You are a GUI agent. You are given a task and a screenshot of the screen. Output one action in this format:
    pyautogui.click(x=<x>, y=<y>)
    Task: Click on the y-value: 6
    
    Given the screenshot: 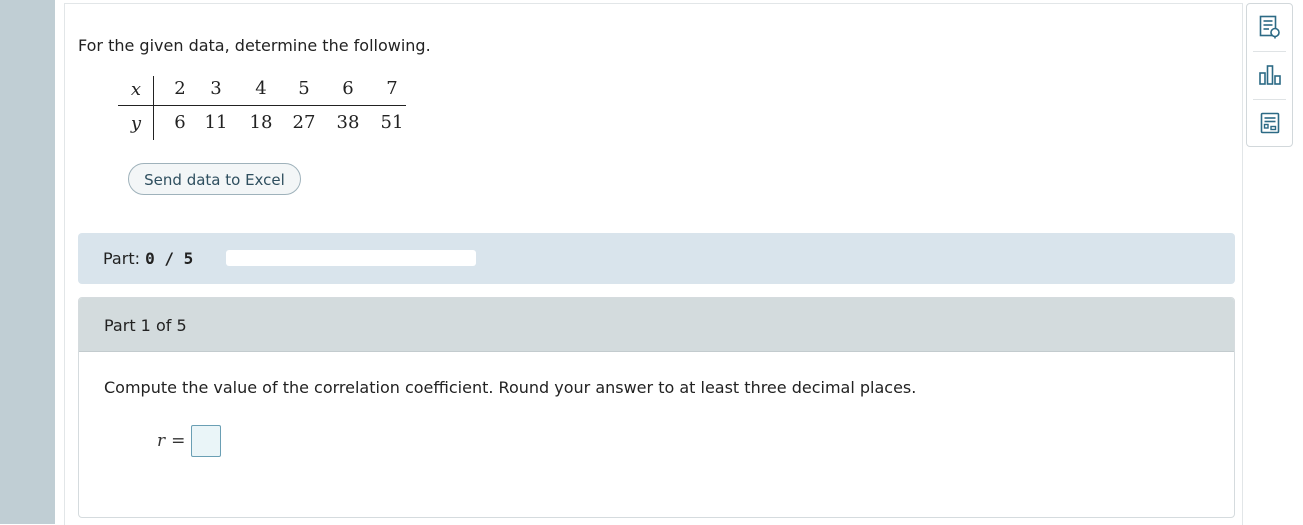 What is the action you would take?
    pyautogui.click(x=180, y=122)
    